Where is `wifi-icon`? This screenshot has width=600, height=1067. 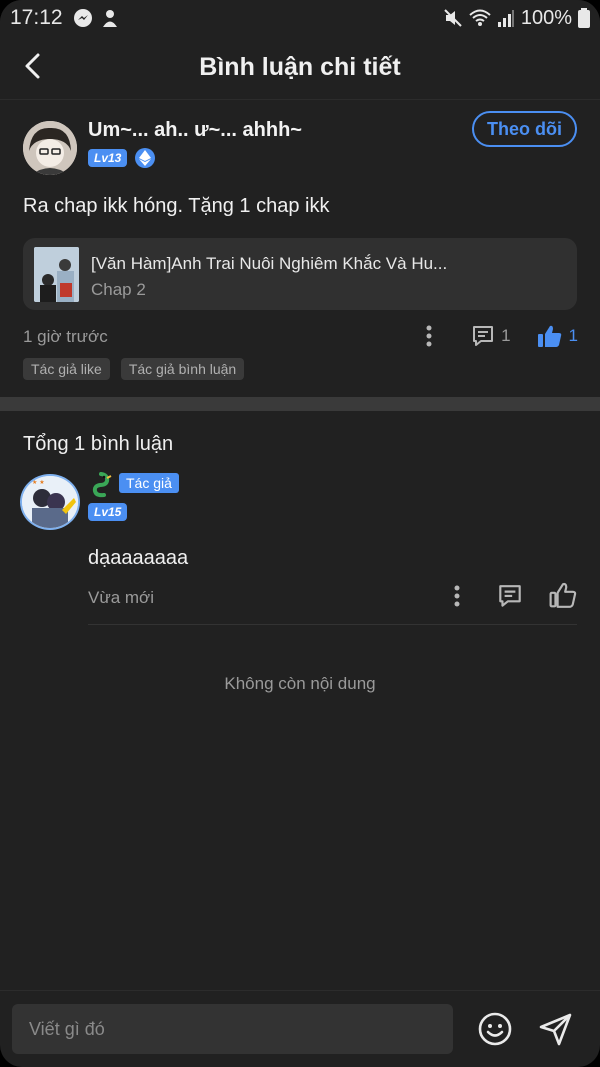 wifi-icon is located at coordinates (480, 17).